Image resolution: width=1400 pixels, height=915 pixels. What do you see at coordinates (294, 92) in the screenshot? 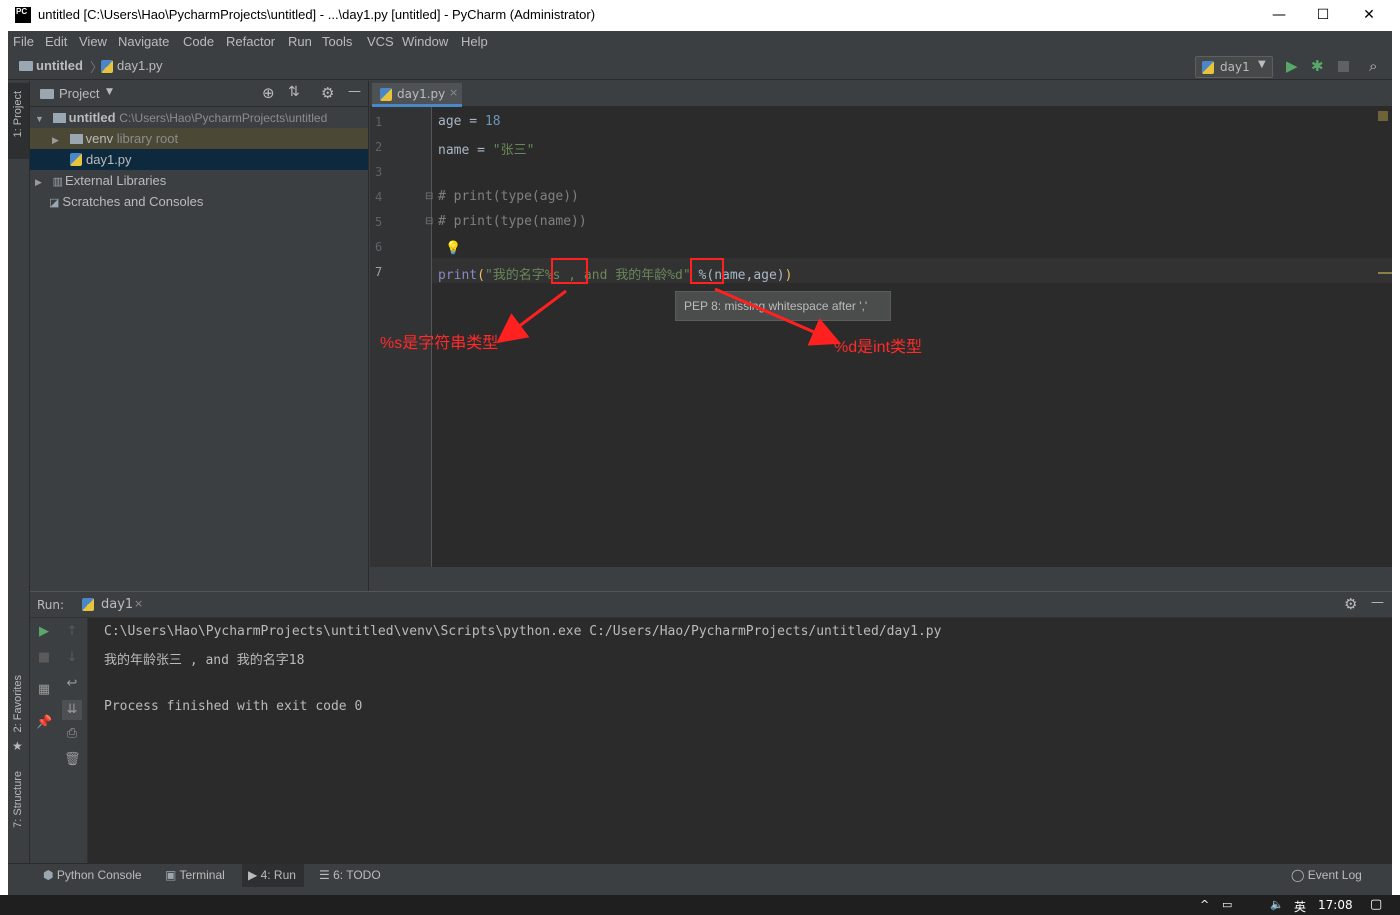
I see `collapse-all-icon: ⇅` at bounding box center [294, 92].